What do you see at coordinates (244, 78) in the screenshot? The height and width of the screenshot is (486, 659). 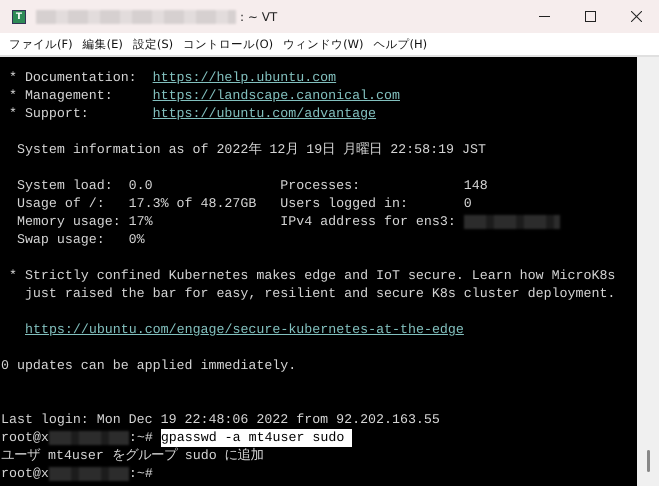 I see `link: https://help.ubuntu.com` at bounding box center [244, 78].